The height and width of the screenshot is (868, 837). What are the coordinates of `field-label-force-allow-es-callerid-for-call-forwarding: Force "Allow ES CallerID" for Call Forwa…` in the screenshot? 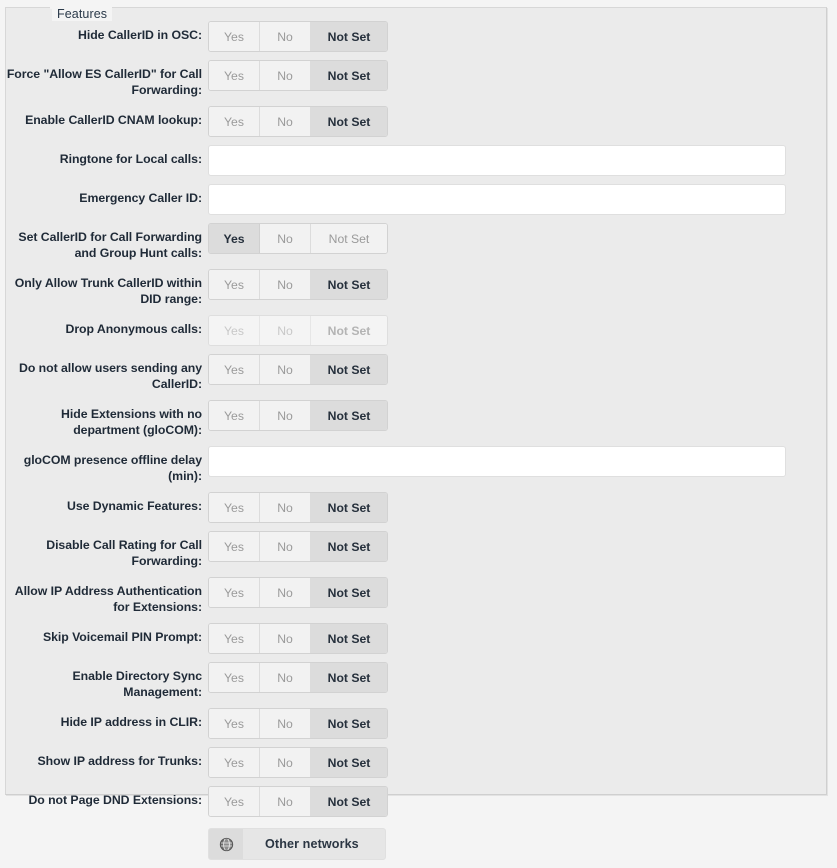 It's located at (104, 82).